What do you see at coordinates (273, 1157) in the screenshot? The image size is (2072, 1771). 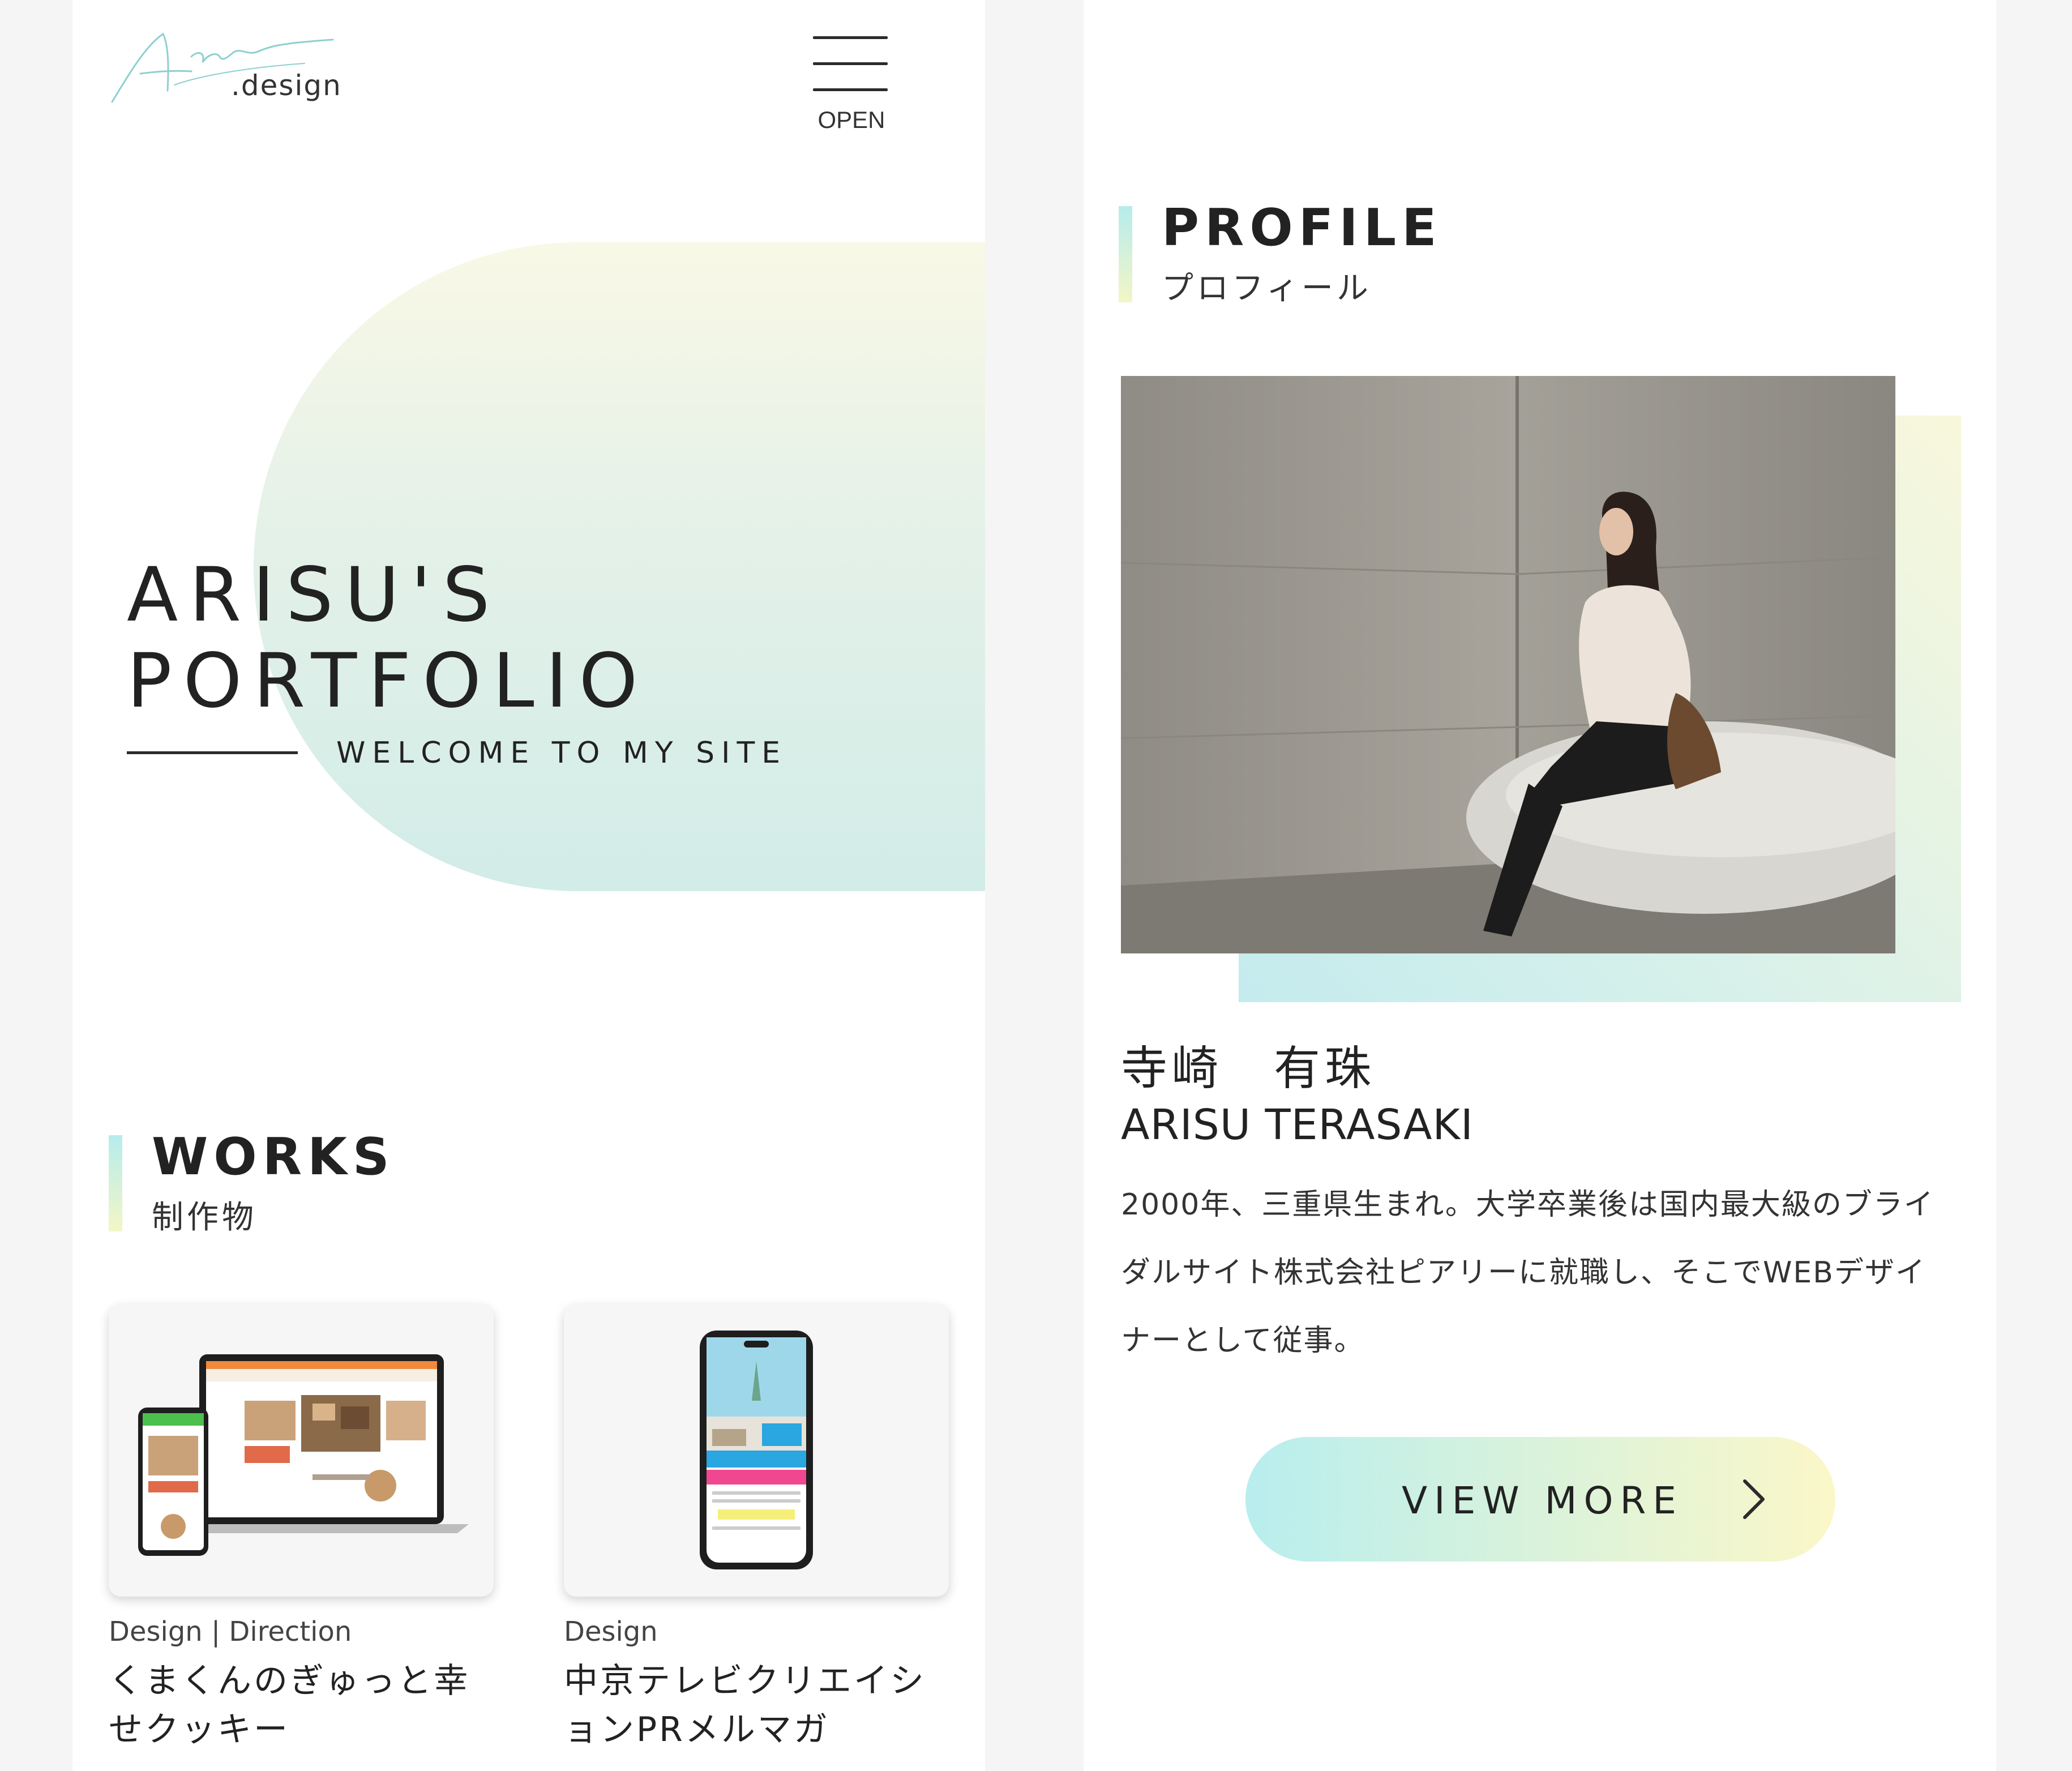 I see `works-title: WORKS` at bounding box center [273, 1157].